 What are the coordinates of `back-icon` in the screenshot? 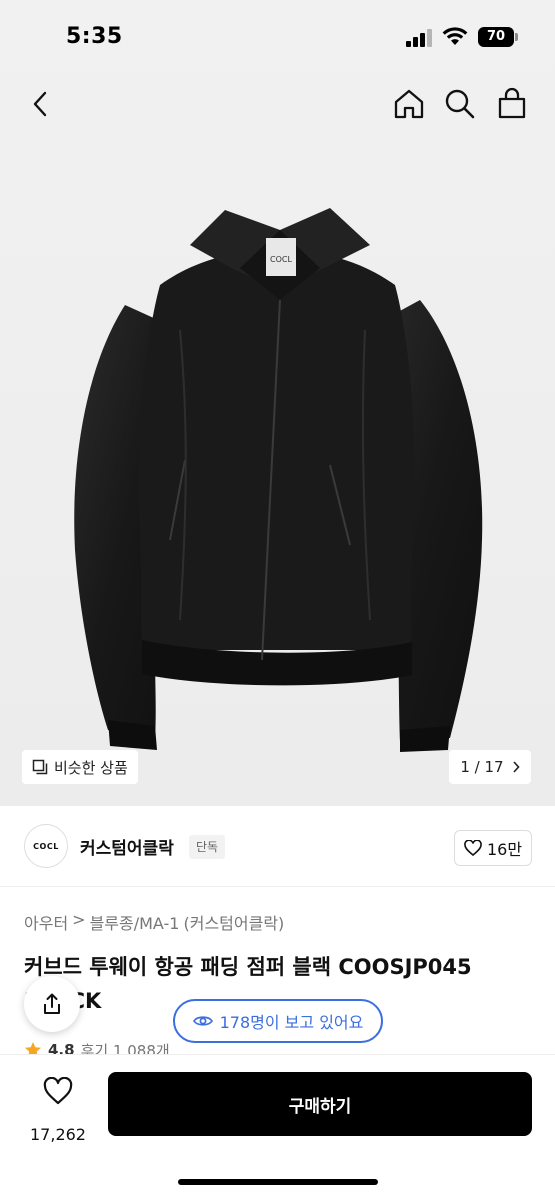 It's located at (41, 104).